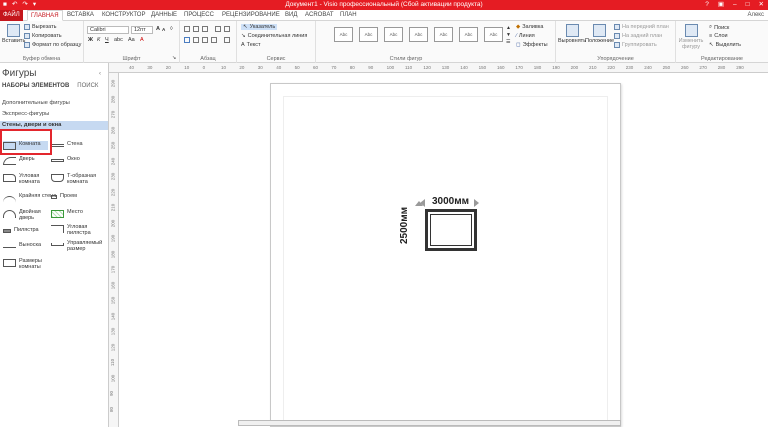 This screenshot has width=768, height=427. Describe the element at coordinates (142, 40) in the screenshot. I see `font-color-icon: A` at that location.